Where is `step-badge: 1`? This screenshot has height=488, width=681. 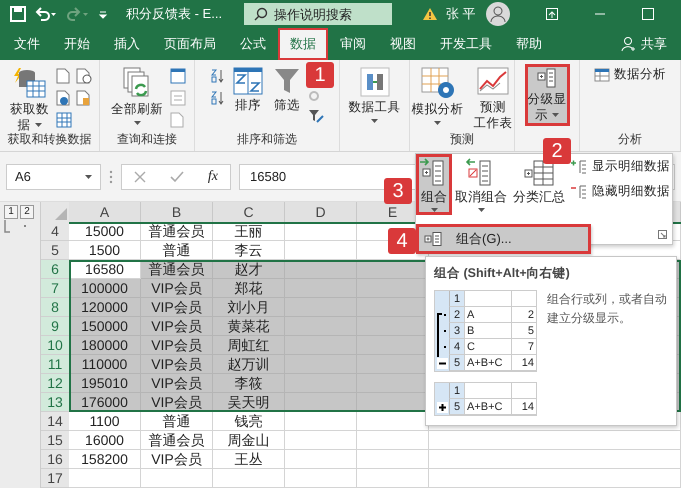
step-badge: 1 is located at coordinates (320, 75).